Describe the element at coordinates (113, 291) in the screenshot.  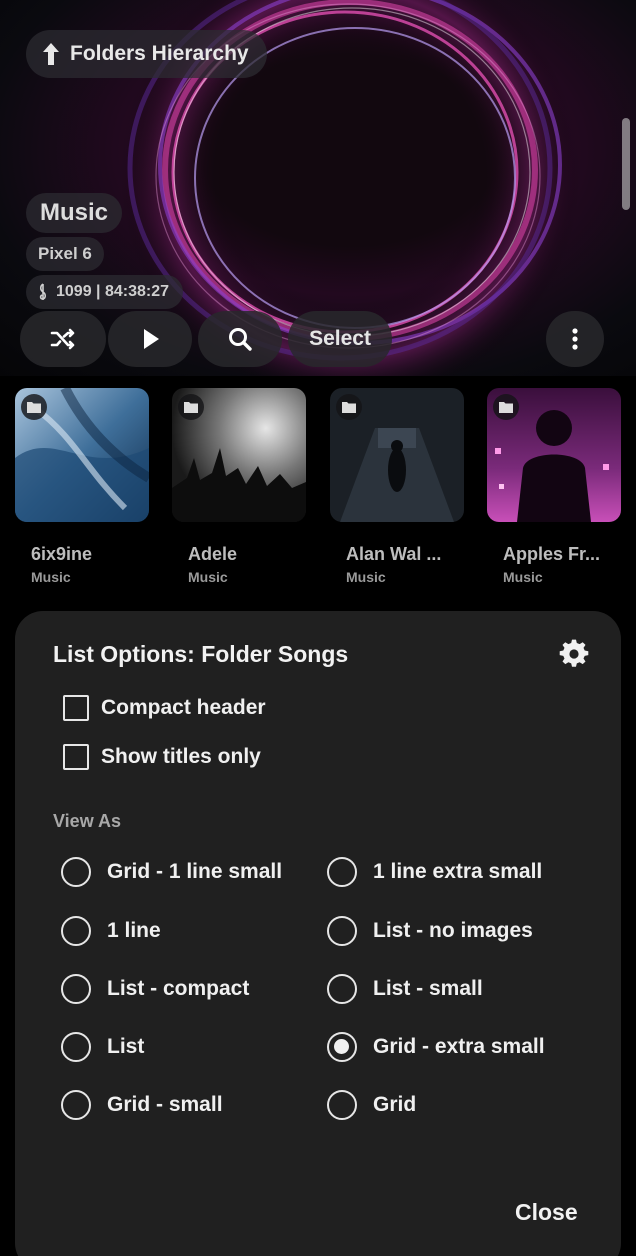
I see `folder-stats-text: 1099 | 84:38:27` at that location.